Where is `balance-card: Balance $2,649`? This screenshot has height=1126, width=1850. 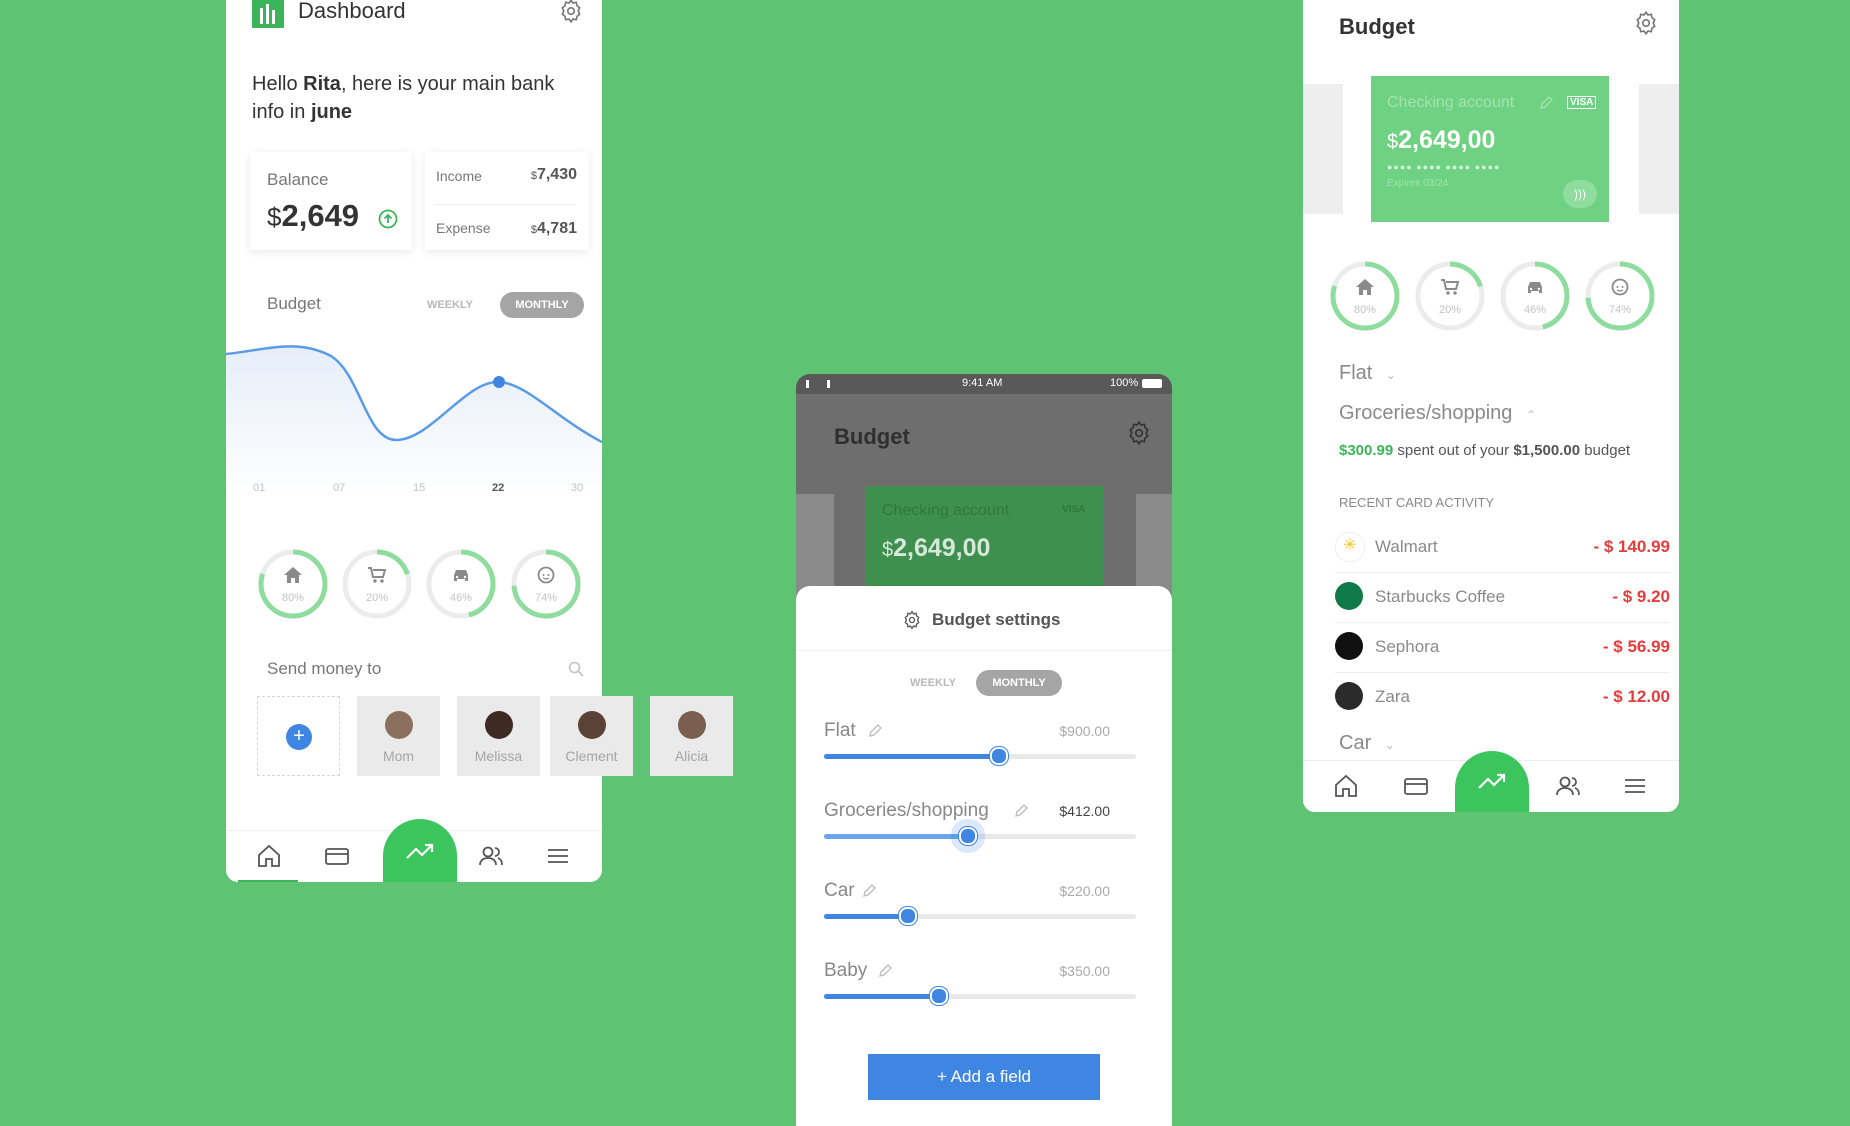 balance-card: Balance $2,649 is located at coordinates (331, 201).